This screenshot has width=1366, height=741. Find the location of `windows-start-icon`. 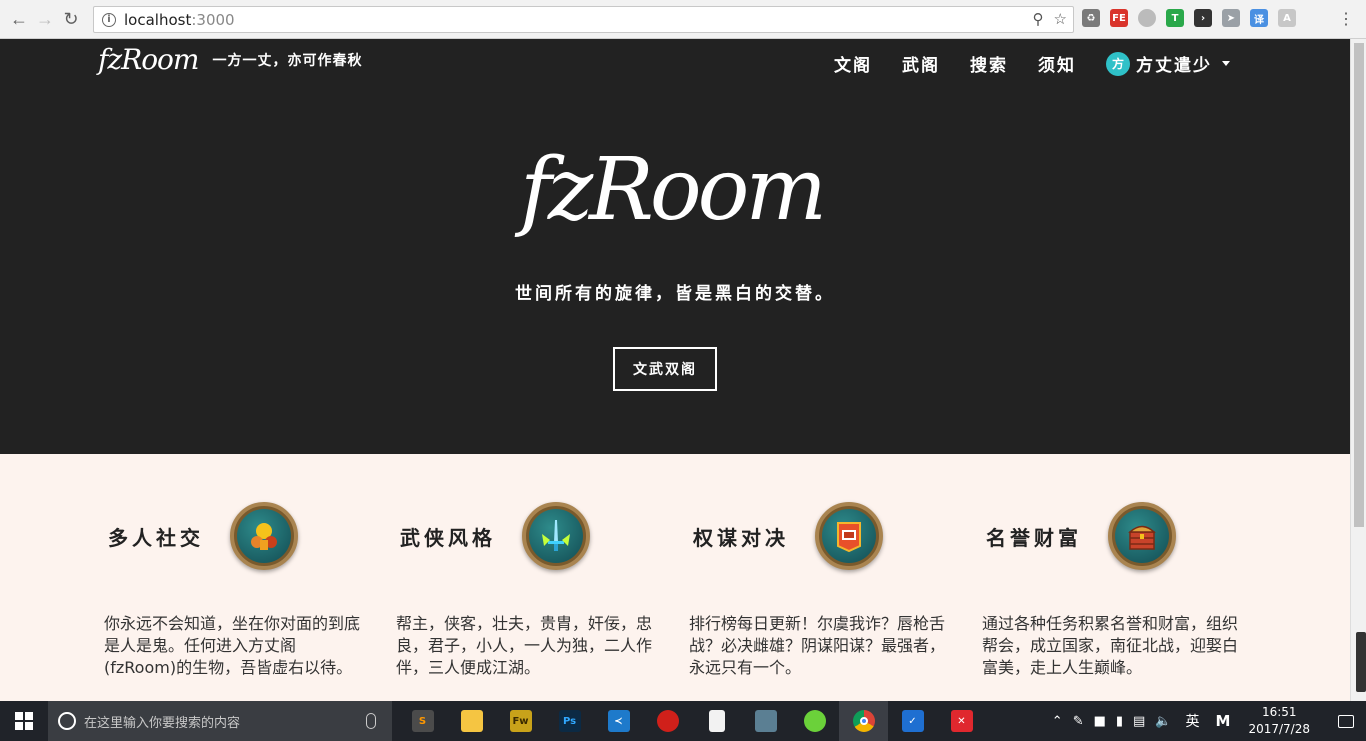

windows-start-icon is located at coordinates (24, 721).